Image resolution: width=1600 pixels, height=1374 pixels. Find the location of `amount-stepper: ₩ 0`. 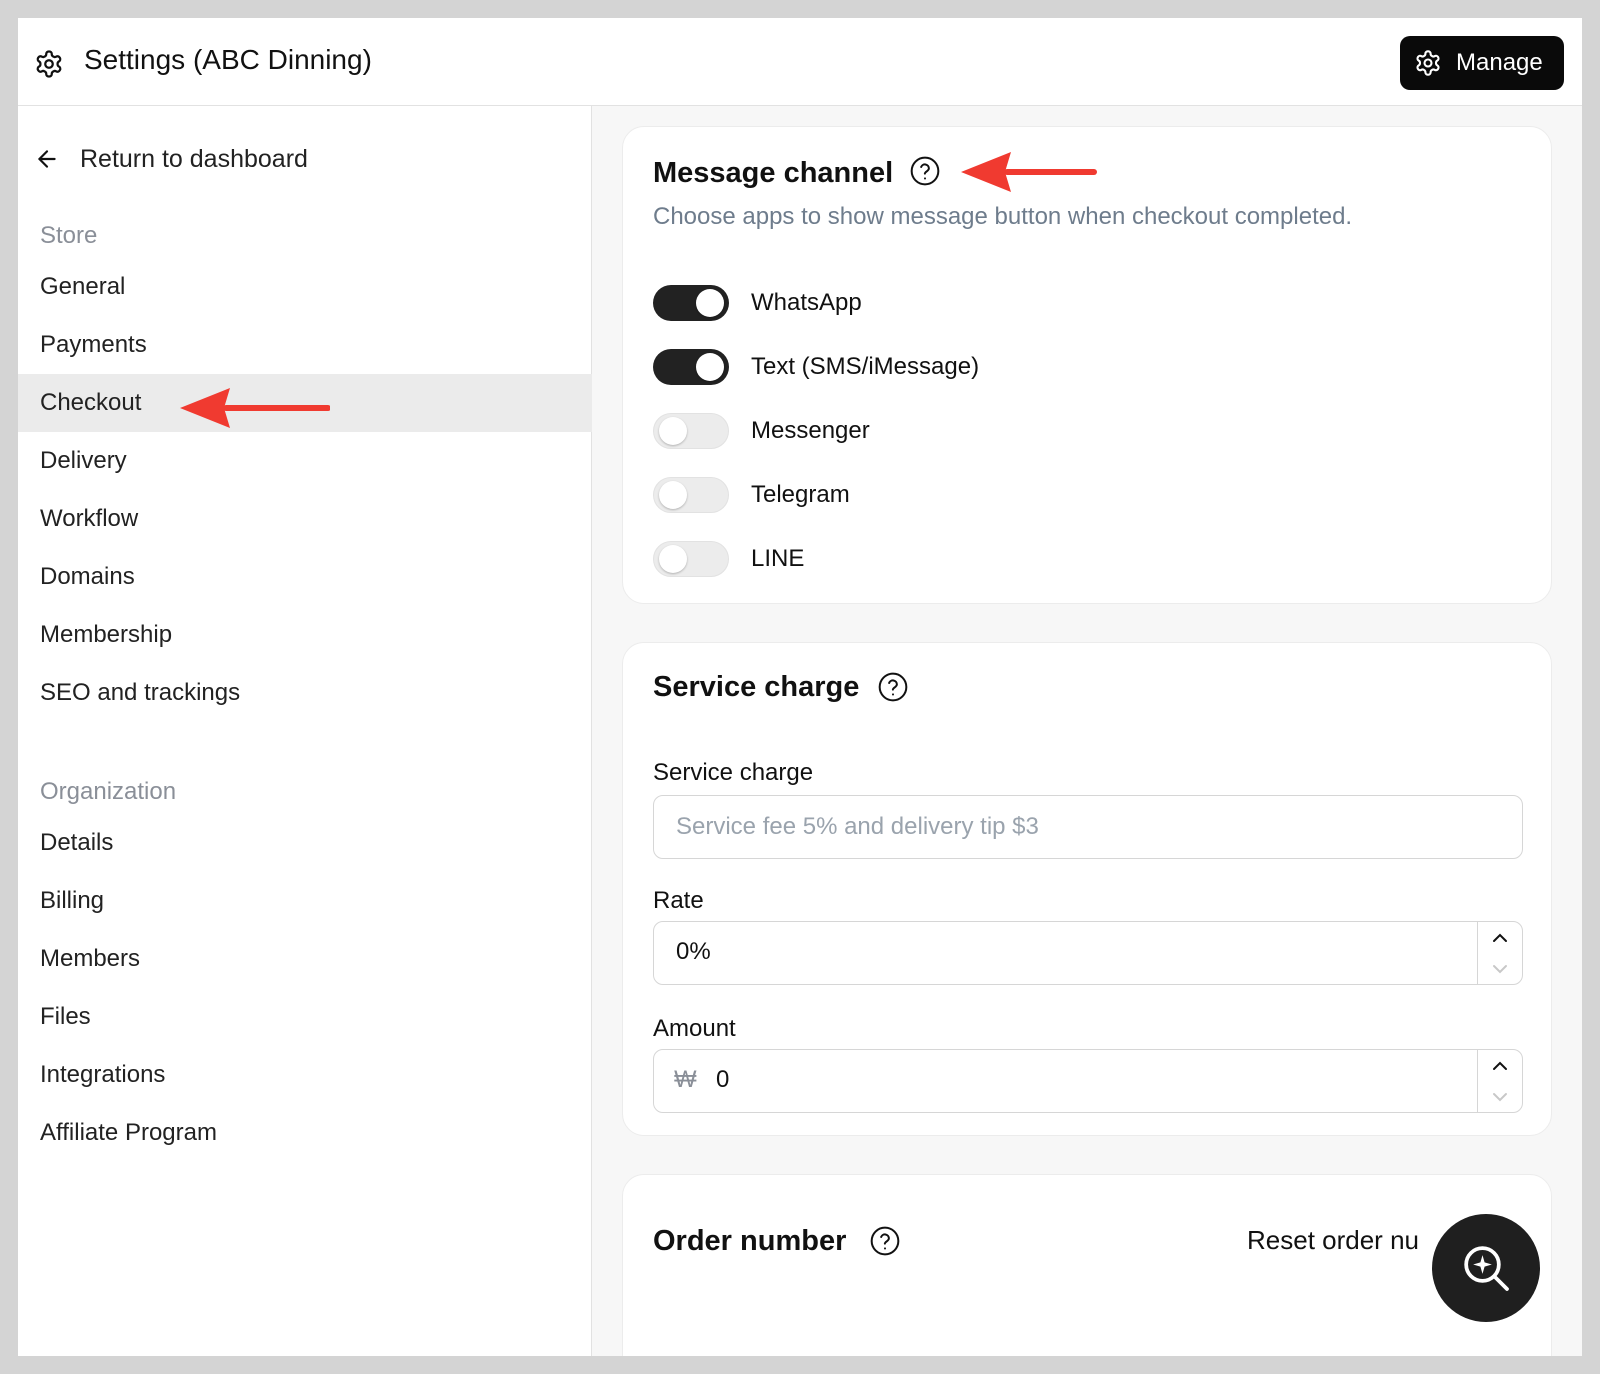

amount-stepper: ₩ 0 is located at coordinates (1088, 1081).